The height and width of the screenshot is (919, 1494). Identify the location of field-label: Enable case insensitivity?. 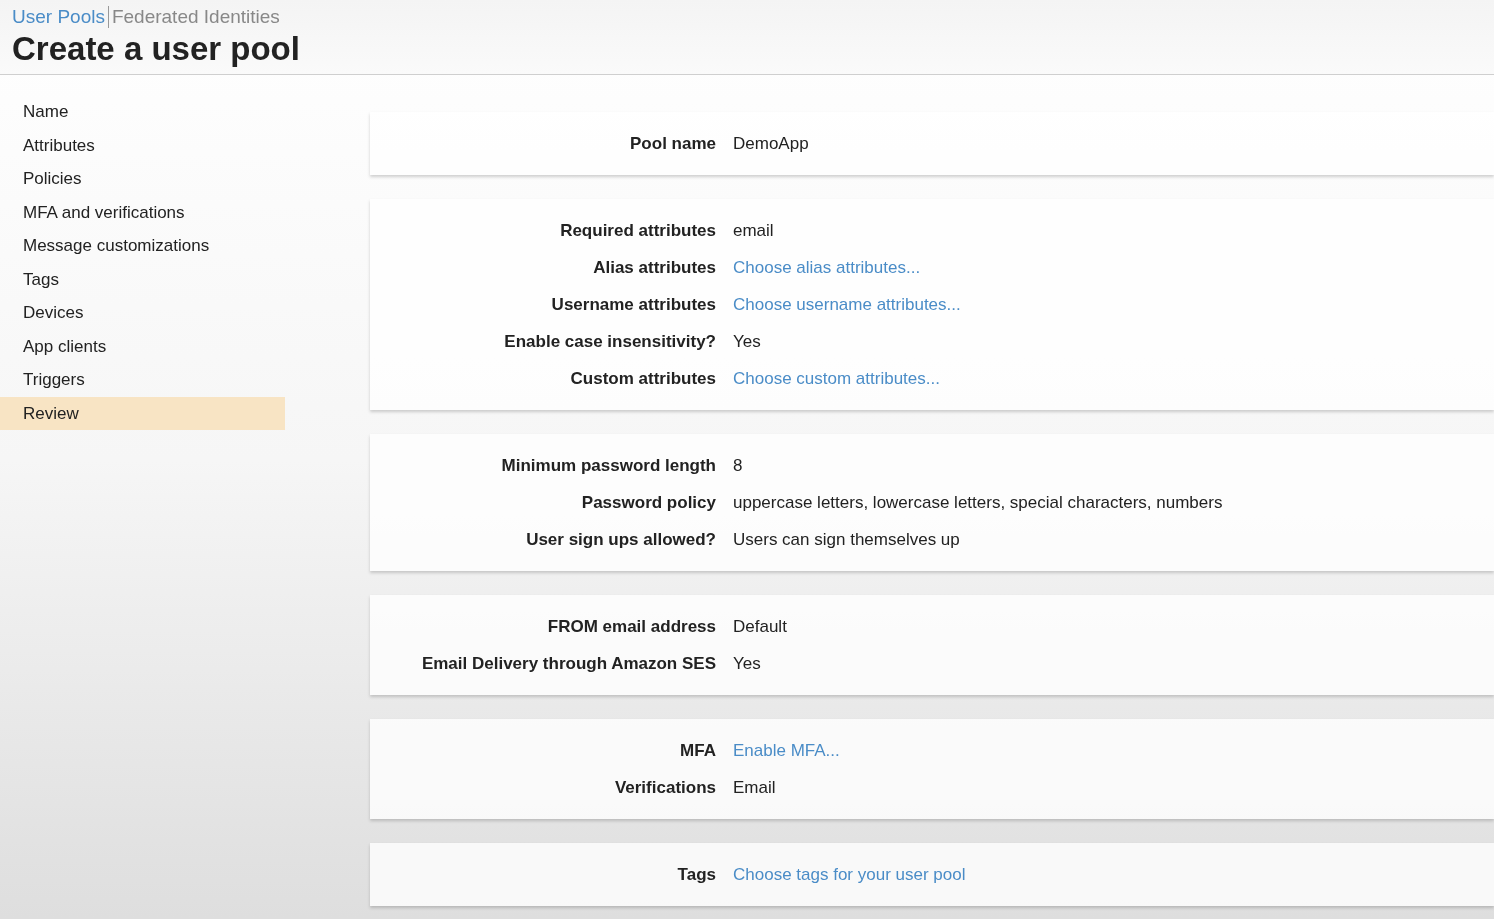
(610, 341).